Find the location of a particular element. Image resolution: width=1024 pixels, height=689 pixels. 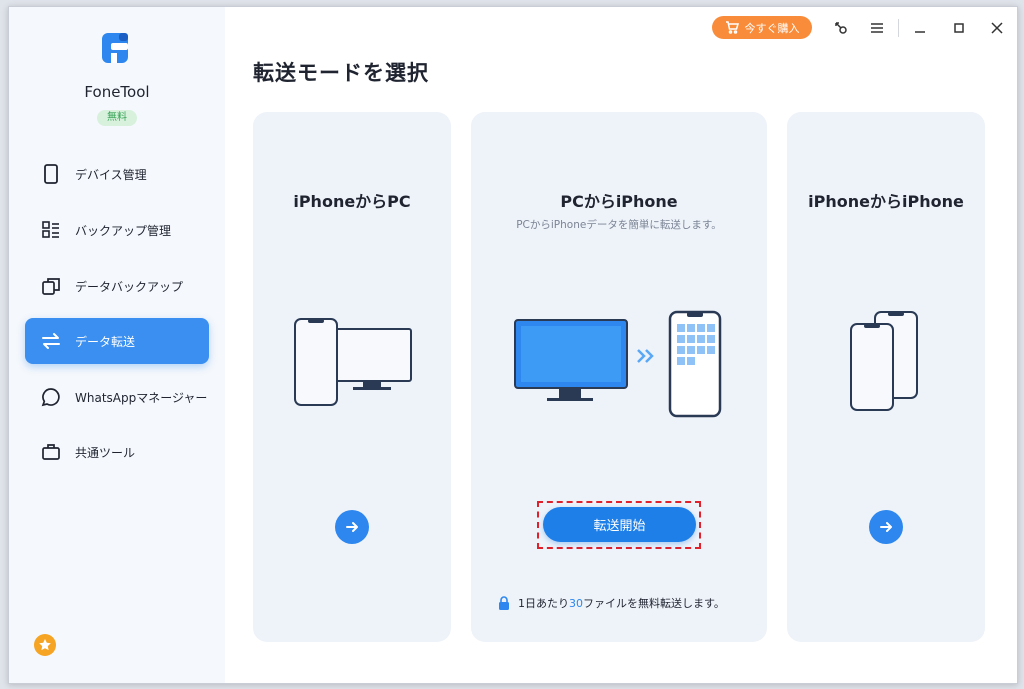

pc-to-iphone-illustration is located at coordinates (618, 364).